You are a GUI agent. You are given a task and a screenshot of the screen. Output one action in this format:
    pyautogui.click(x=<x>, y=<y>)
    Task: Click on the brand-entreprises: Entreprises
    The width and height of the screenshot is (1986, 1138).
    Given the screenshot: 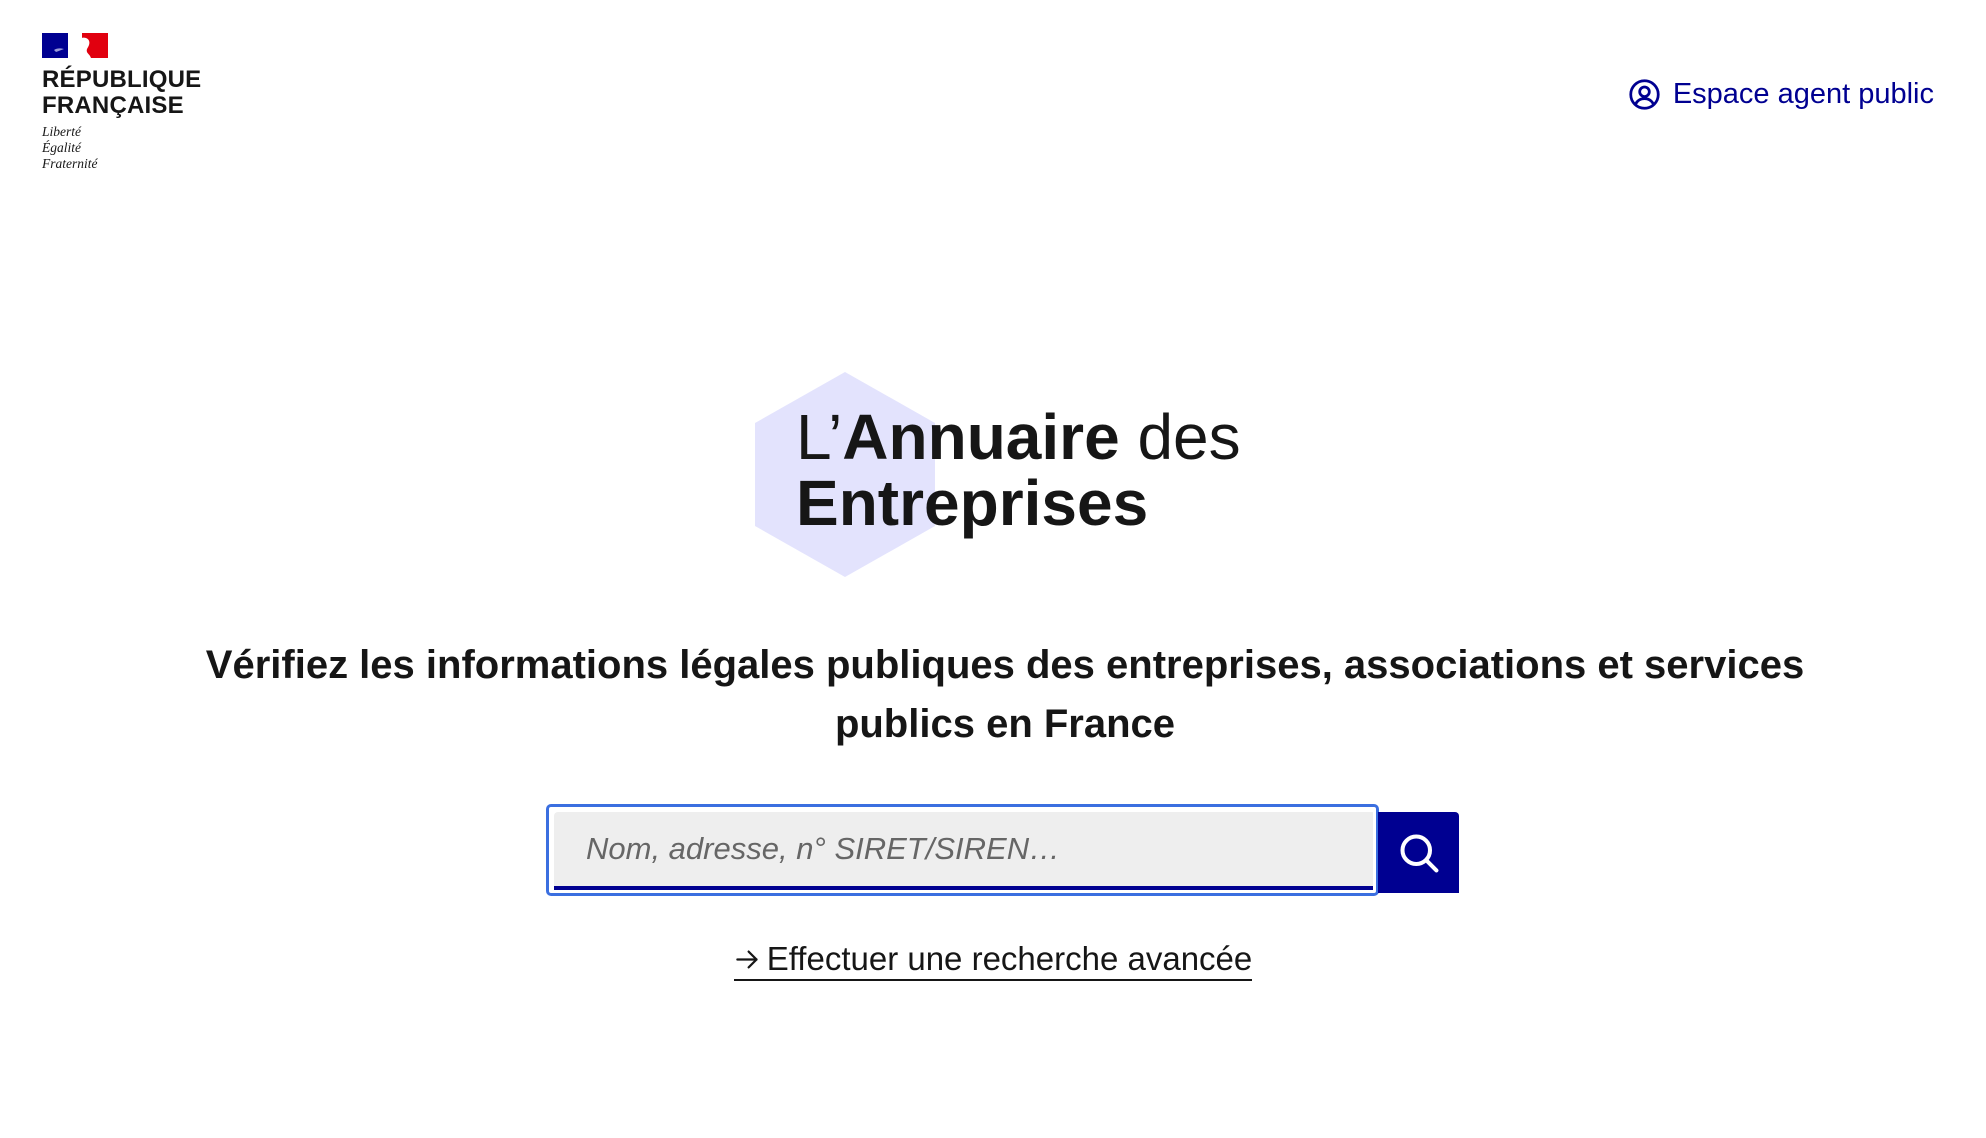 What is the action you would take?
    pyautogui.click(x=972, y=503)
    